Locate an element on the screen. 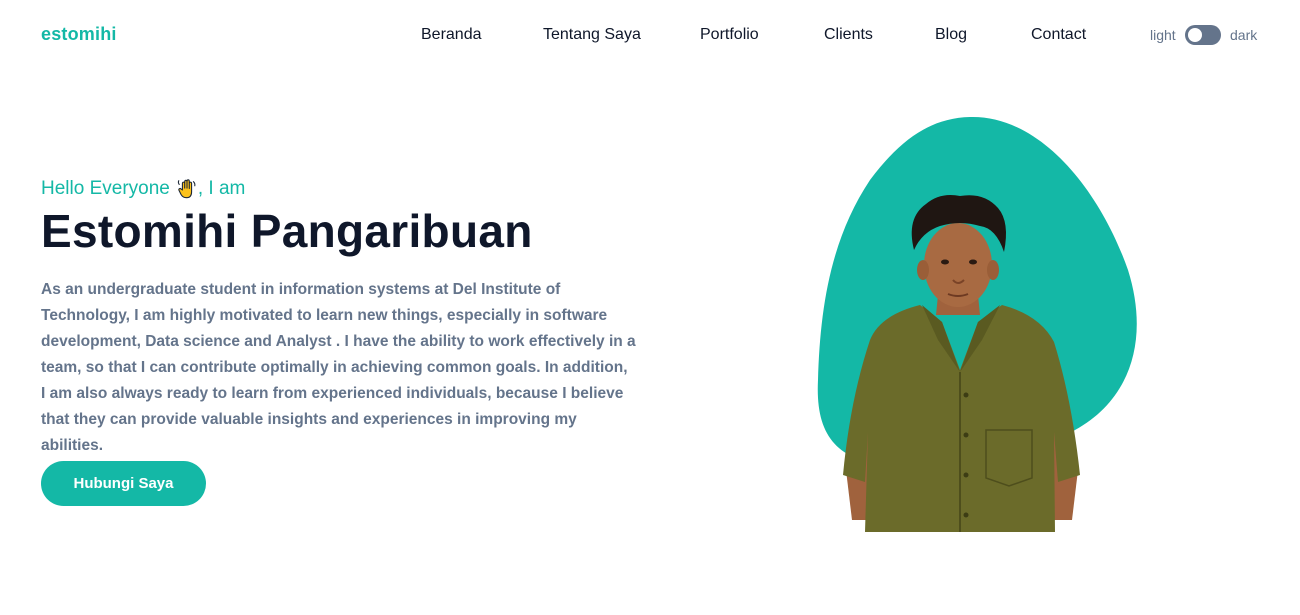 The width and height of the screenshot is (1300, 615). nav-item-contact: Contact is located at coordinates (1058, 35).